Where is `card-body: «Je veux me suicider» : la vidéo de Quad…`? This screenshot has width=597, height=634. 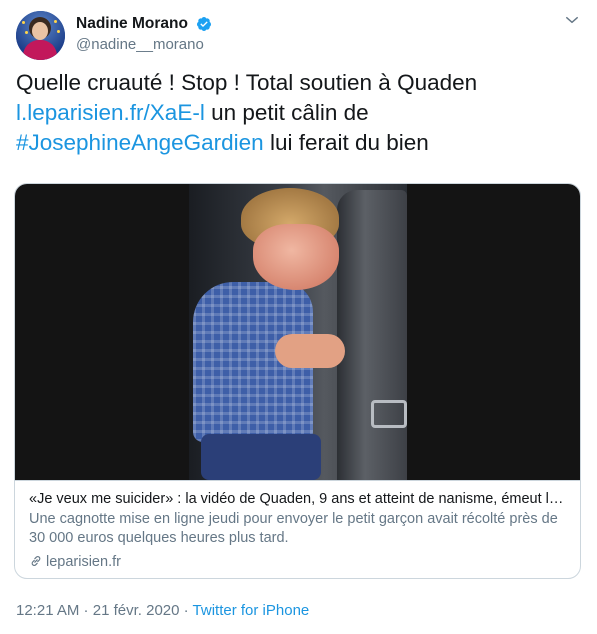 card-body: «Je veux me suicider» : la vidéo de Quad… is located at coordinates (297, 529).